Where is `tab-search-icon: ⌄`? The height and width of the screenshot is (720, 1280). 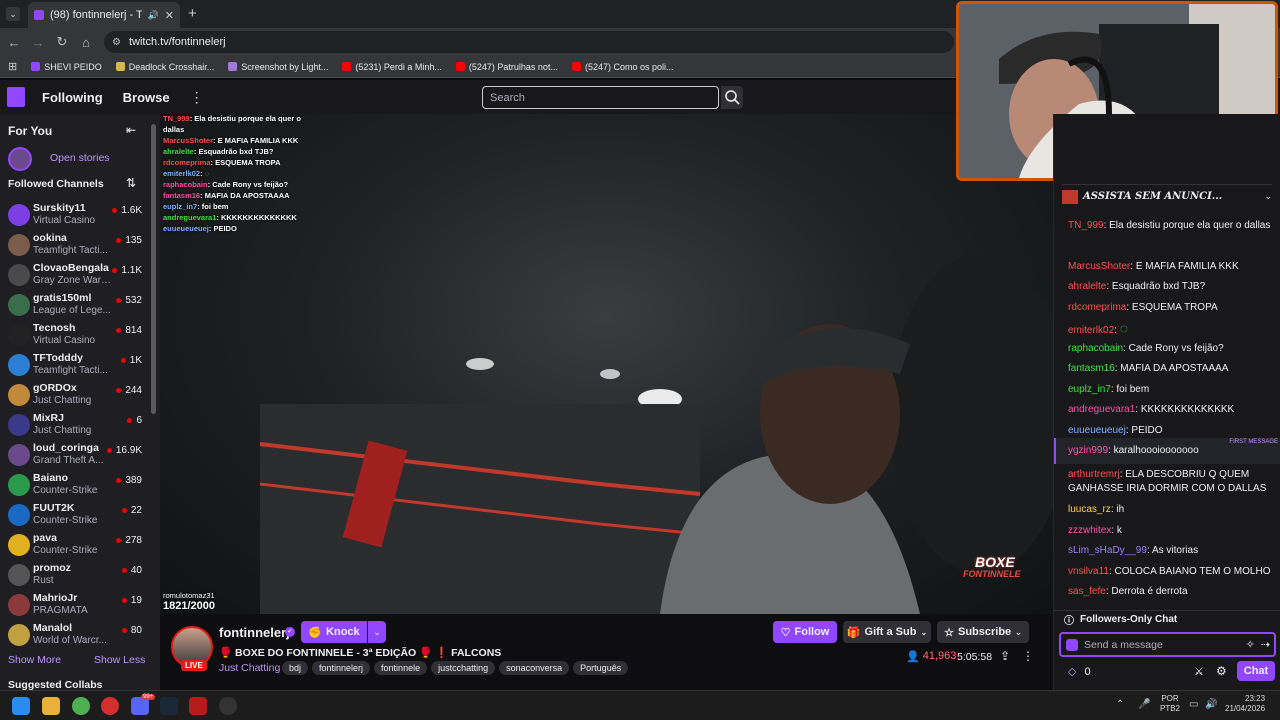
tab-search-icon: ⌄ is located at coordinates (13, 14).